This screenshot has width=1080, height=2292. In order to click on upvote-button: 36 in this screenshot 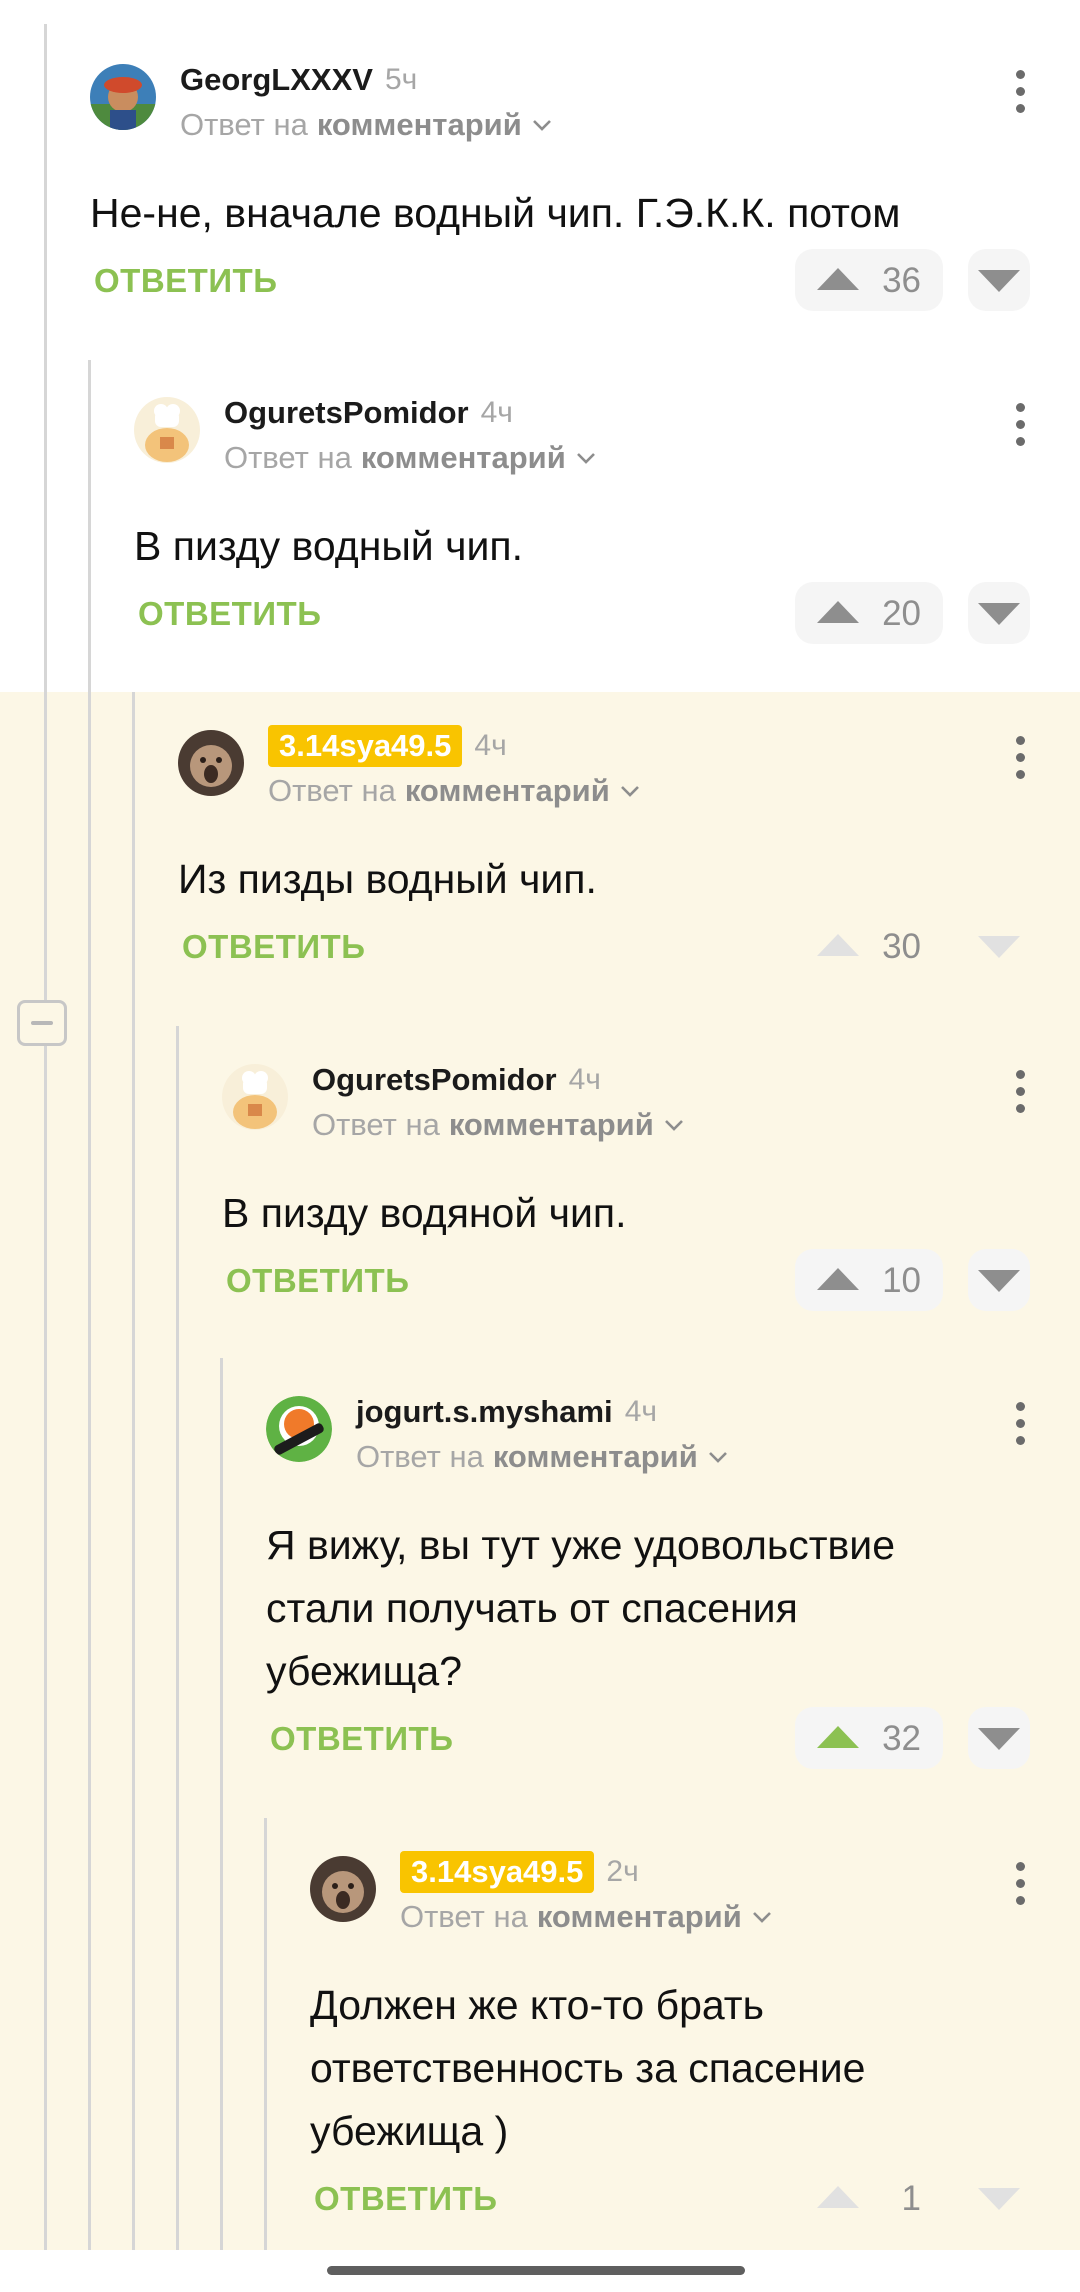, I will do `click(869, 280)`.